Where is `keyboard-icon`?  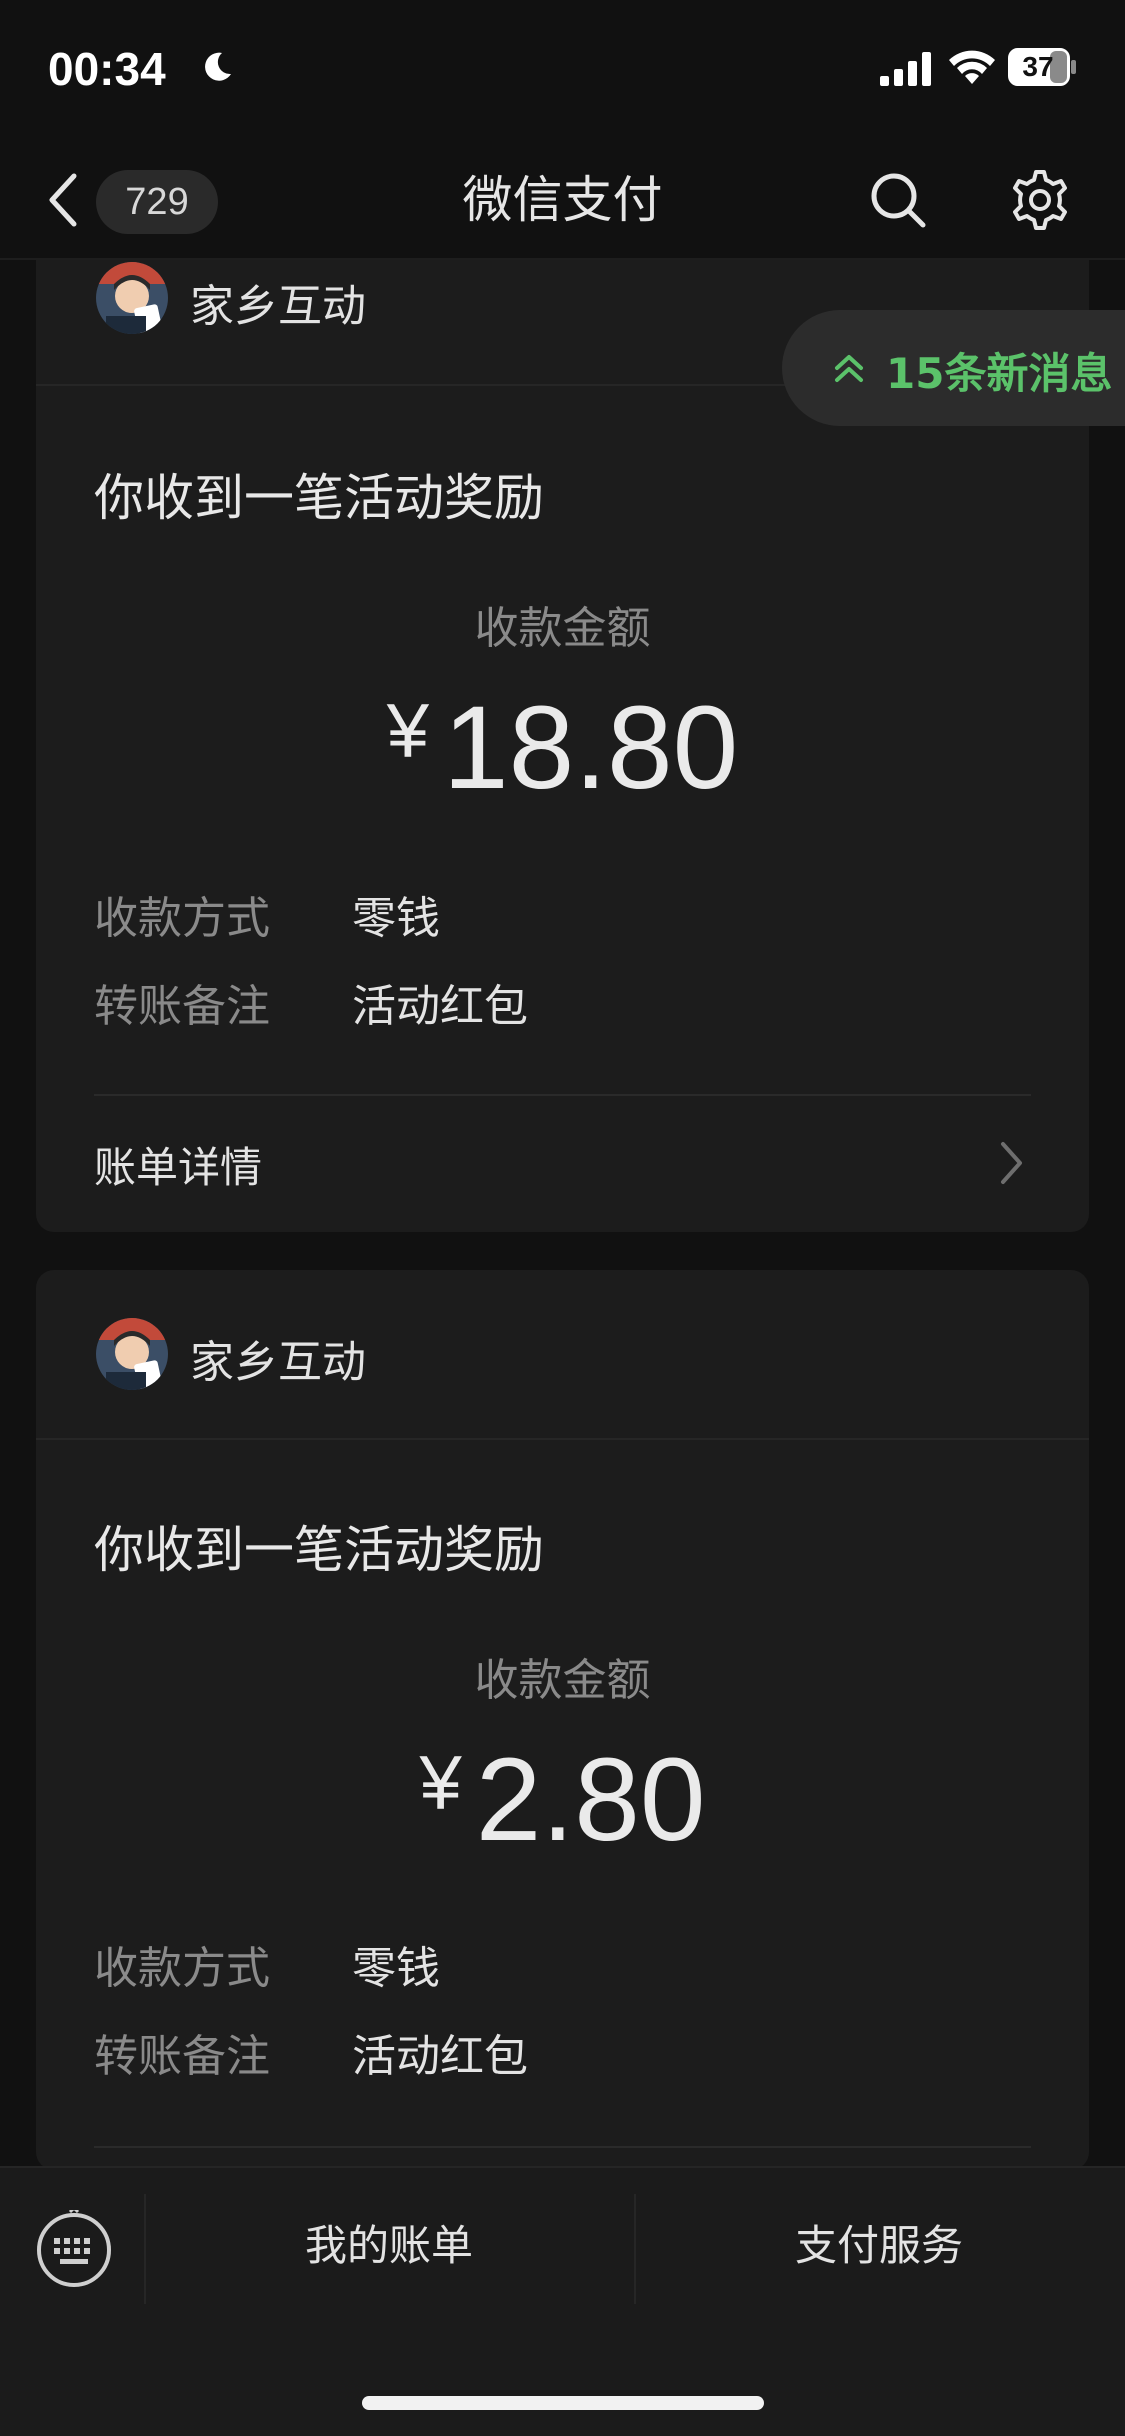
keyboard-icon is located at coordinates (74, 2250).